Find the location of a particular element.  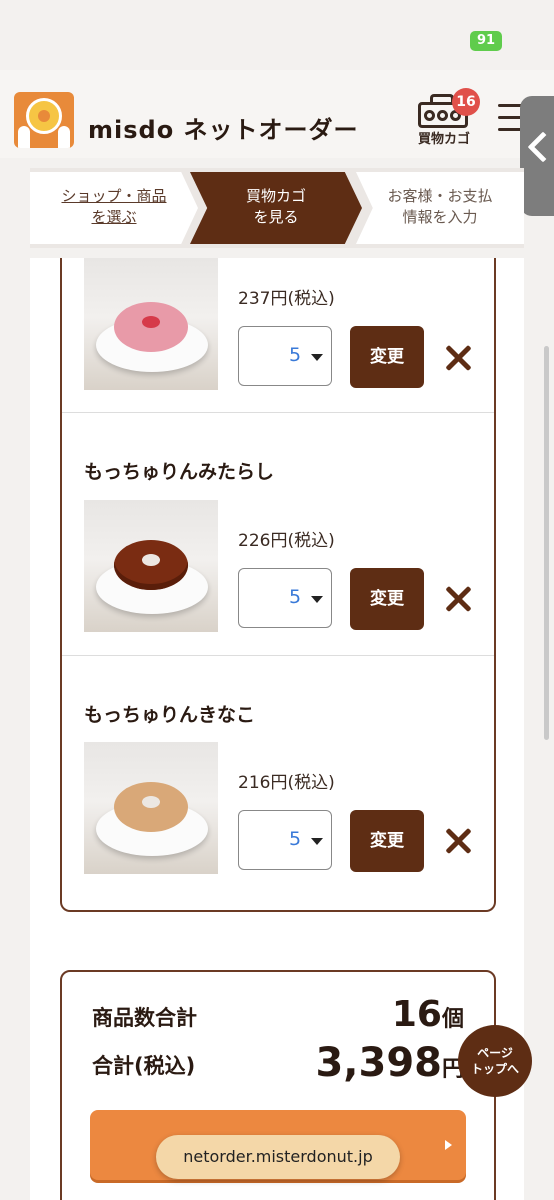

donut-logo-icon is located at coordinates (44, 116).